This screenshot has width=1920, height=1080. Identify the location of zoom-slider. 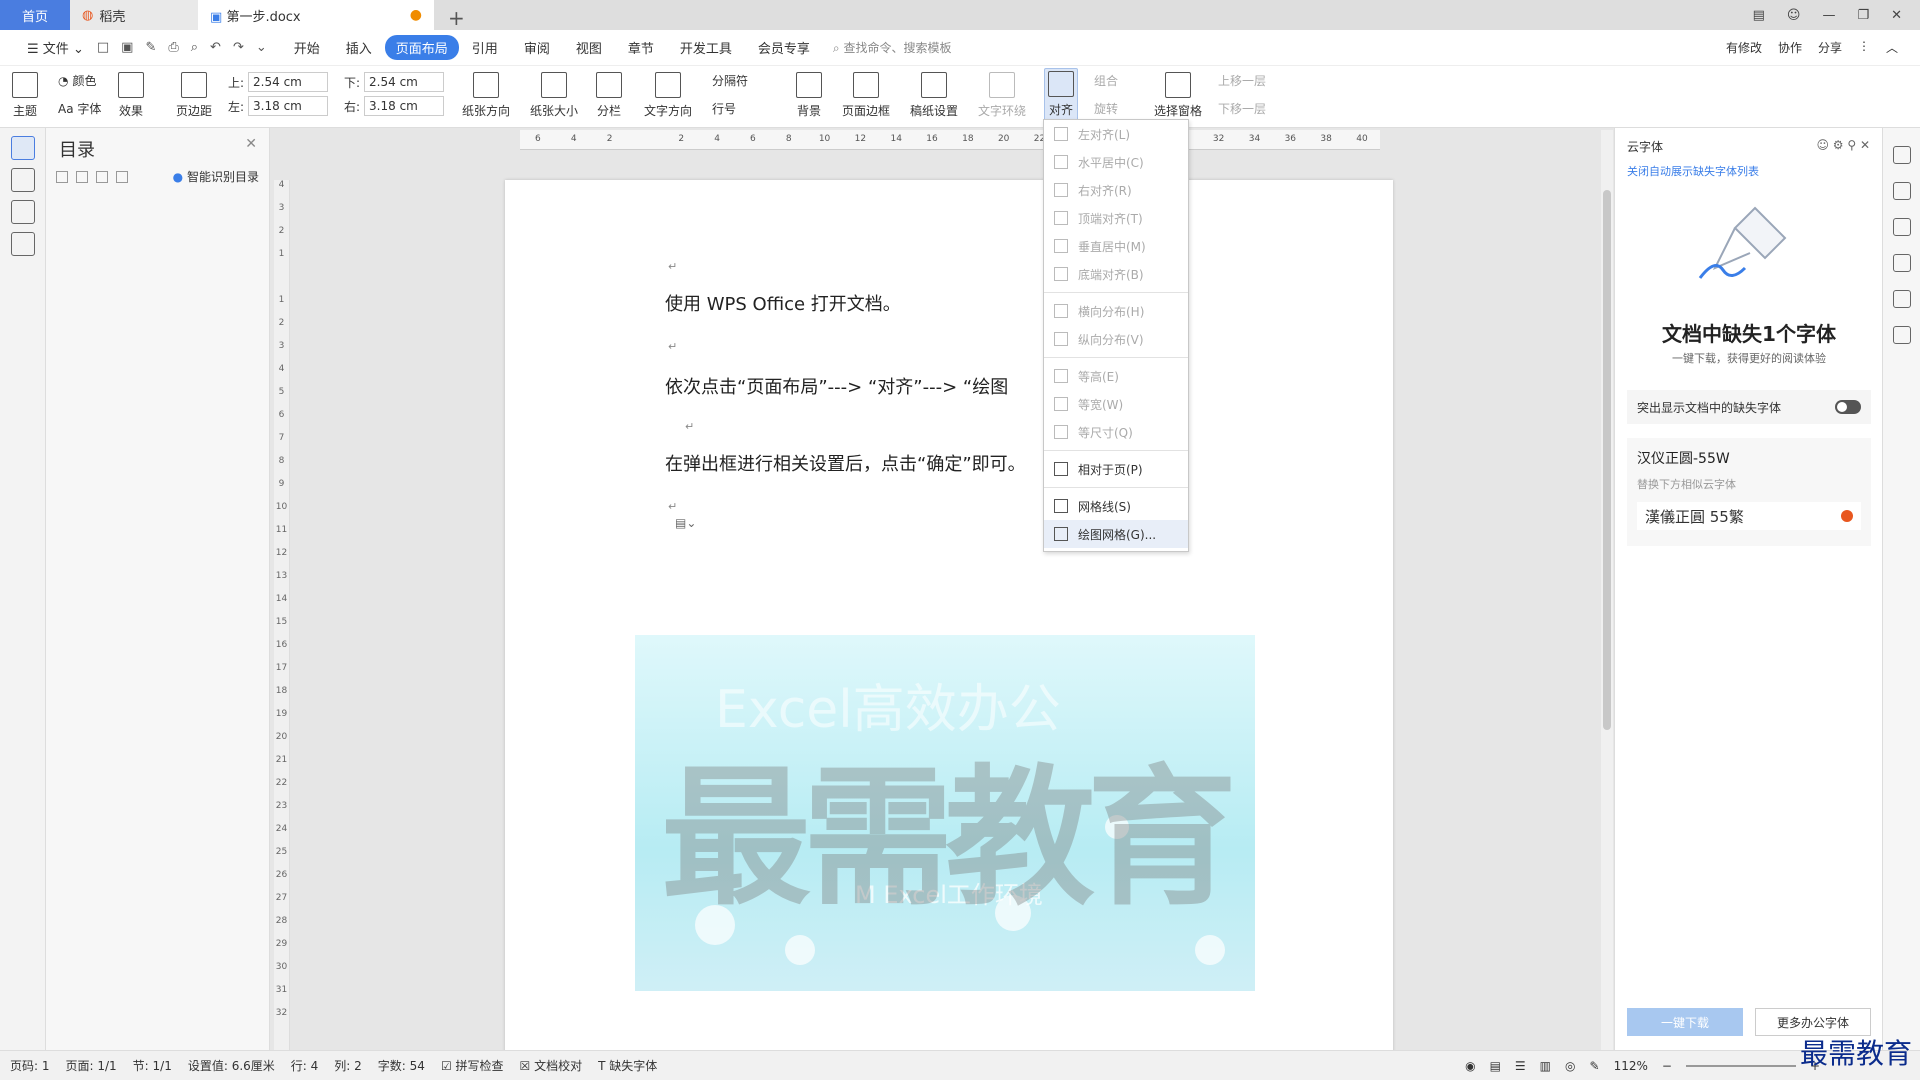
(1740, 1065).